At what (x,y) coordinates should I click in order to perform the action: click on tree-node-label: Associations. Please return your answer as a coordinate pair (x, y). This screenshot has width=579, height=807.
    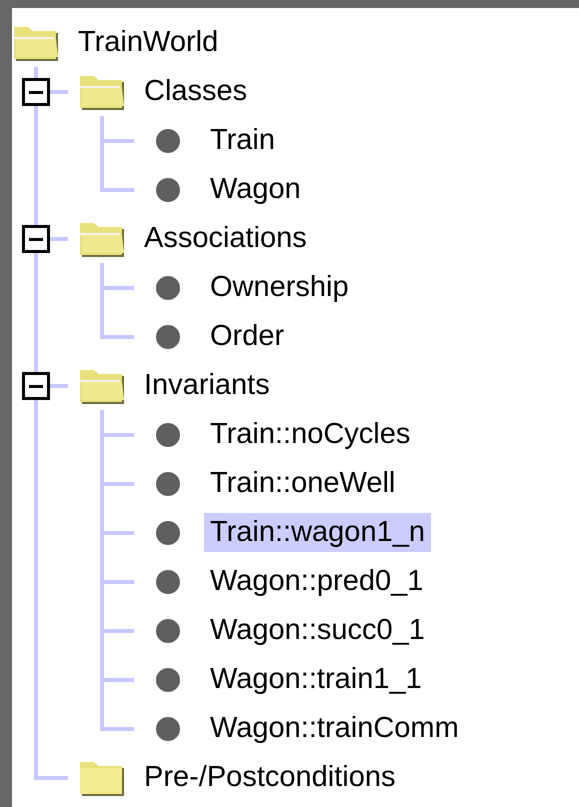
    Looking at the image, I should click on (225, 238).